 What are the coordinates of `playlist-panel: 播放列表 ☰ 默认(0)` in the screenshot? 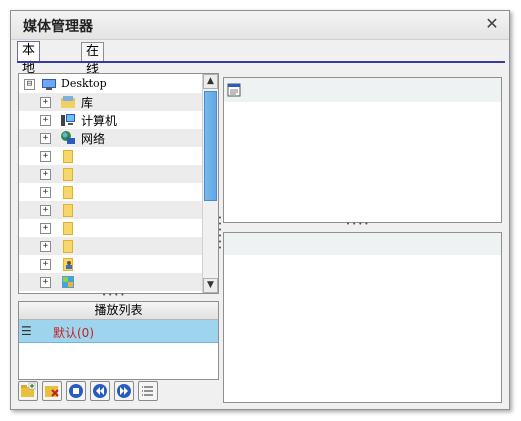 It's located at (118, 340).